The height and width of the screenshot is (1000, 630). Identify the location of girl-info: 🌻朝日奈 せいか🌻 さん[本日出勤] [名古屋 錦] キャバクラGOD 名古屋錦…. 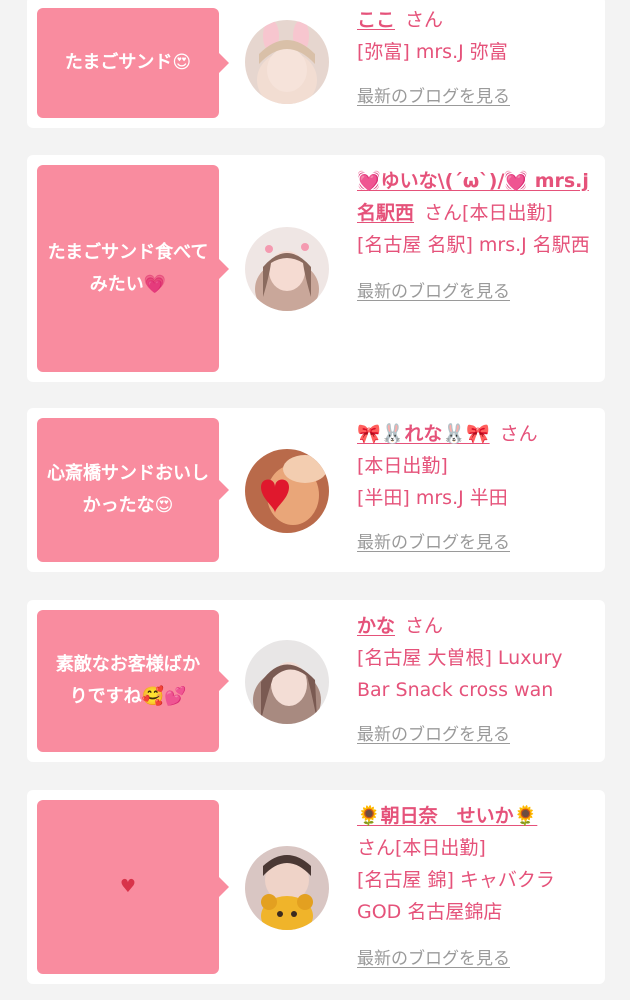
(475, 887).